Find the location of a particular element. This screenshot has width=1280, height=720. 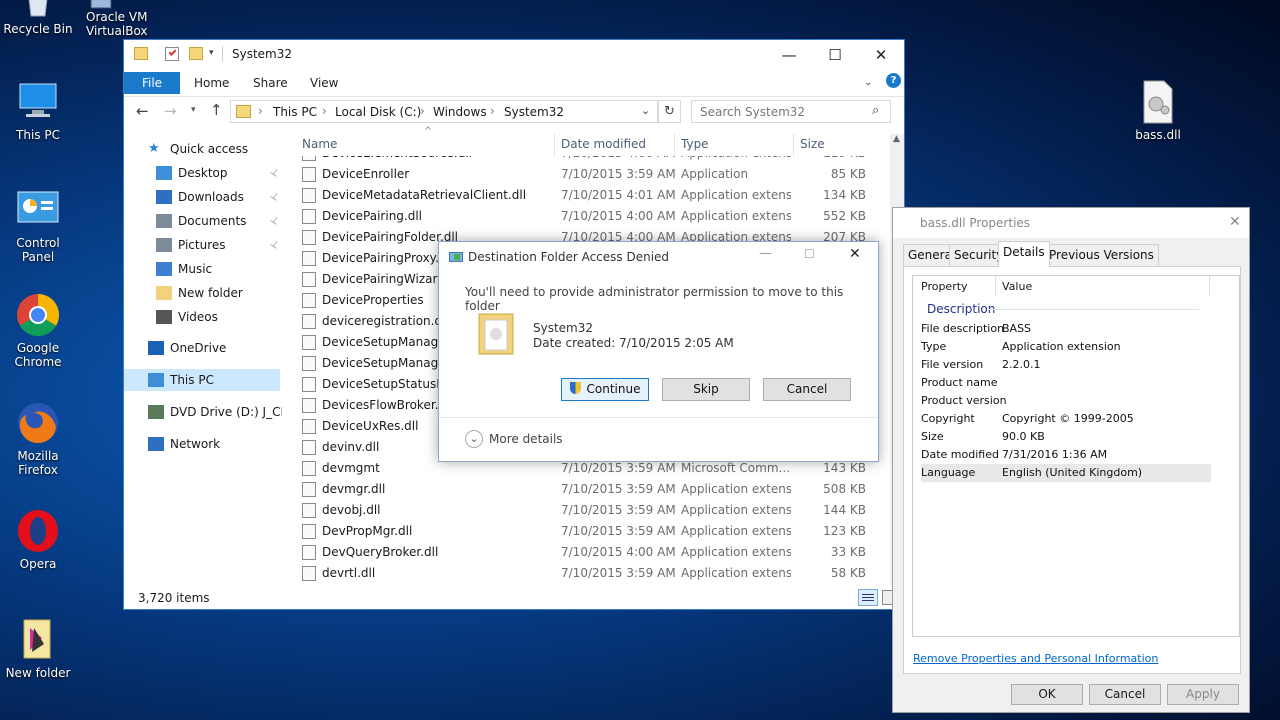

property-row: File description BASS is located at coordinates (1066, 329).